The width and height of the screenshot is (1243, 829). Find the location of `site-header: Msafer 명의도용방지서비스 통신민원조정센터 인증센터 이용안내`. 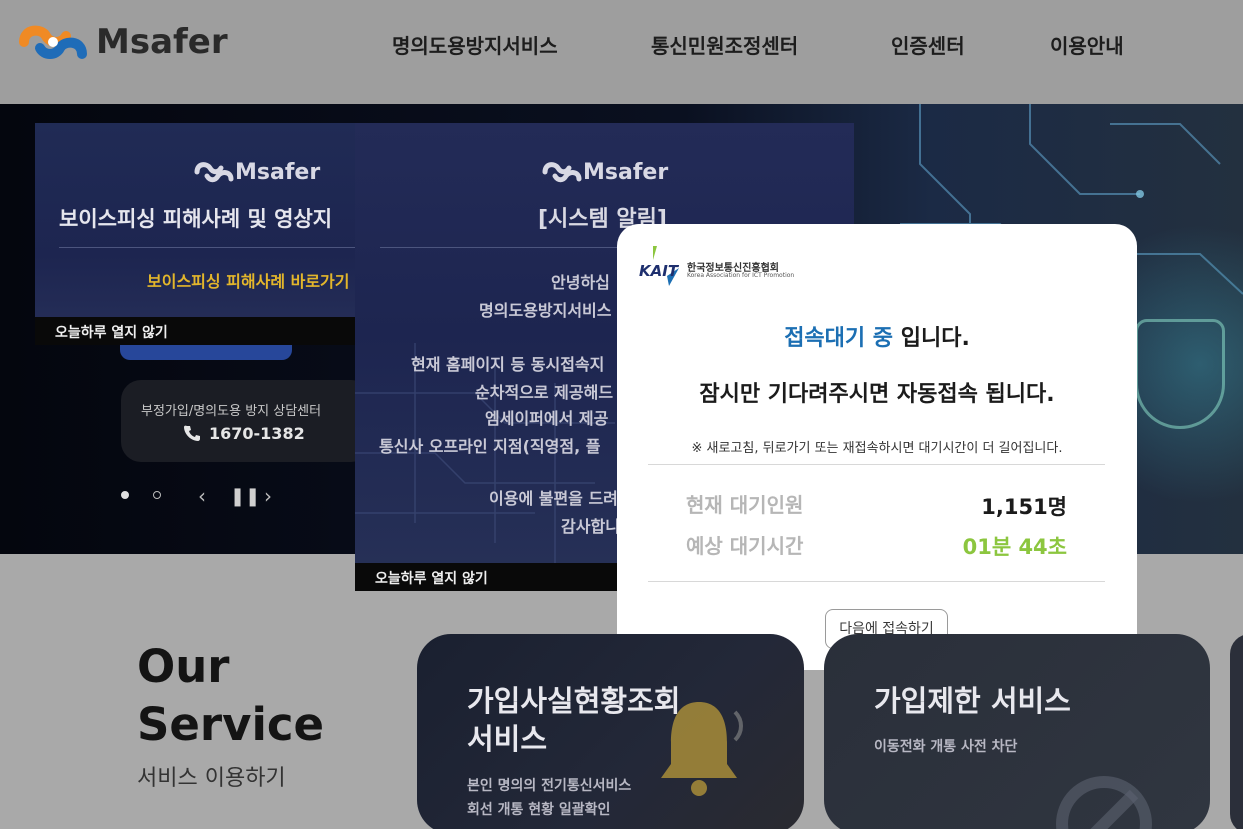

site-header: Msafer 명의도용방지서비스 통신민원조정센터 인증센터 이용안내 is located at coordinates (621, 52).